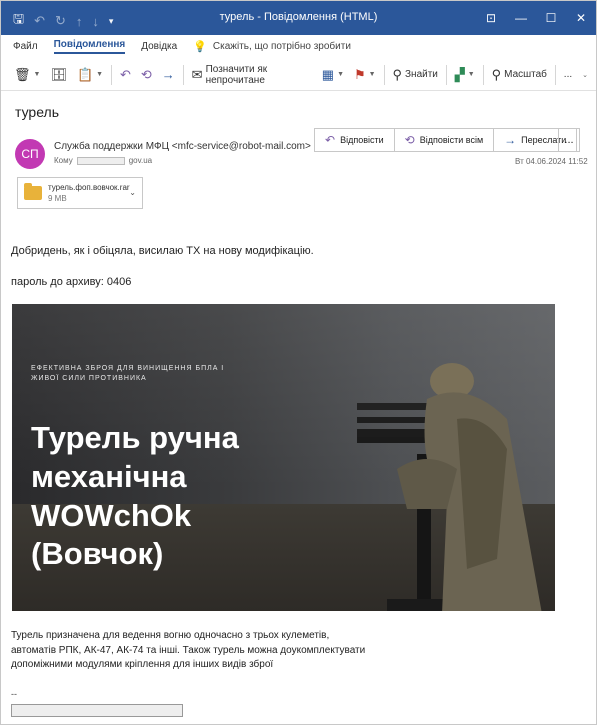  I want to click on archive-button: 🗄, so click(58, 75).